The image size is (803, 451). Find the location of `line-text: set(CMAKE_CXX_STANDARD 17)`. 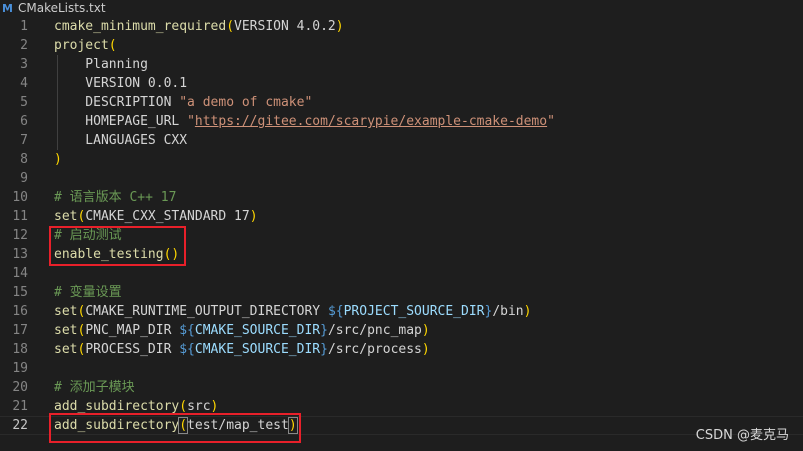

line-text: set(CMAKE_CXX_STANDARD 17) is located at coordinates (156, 216).